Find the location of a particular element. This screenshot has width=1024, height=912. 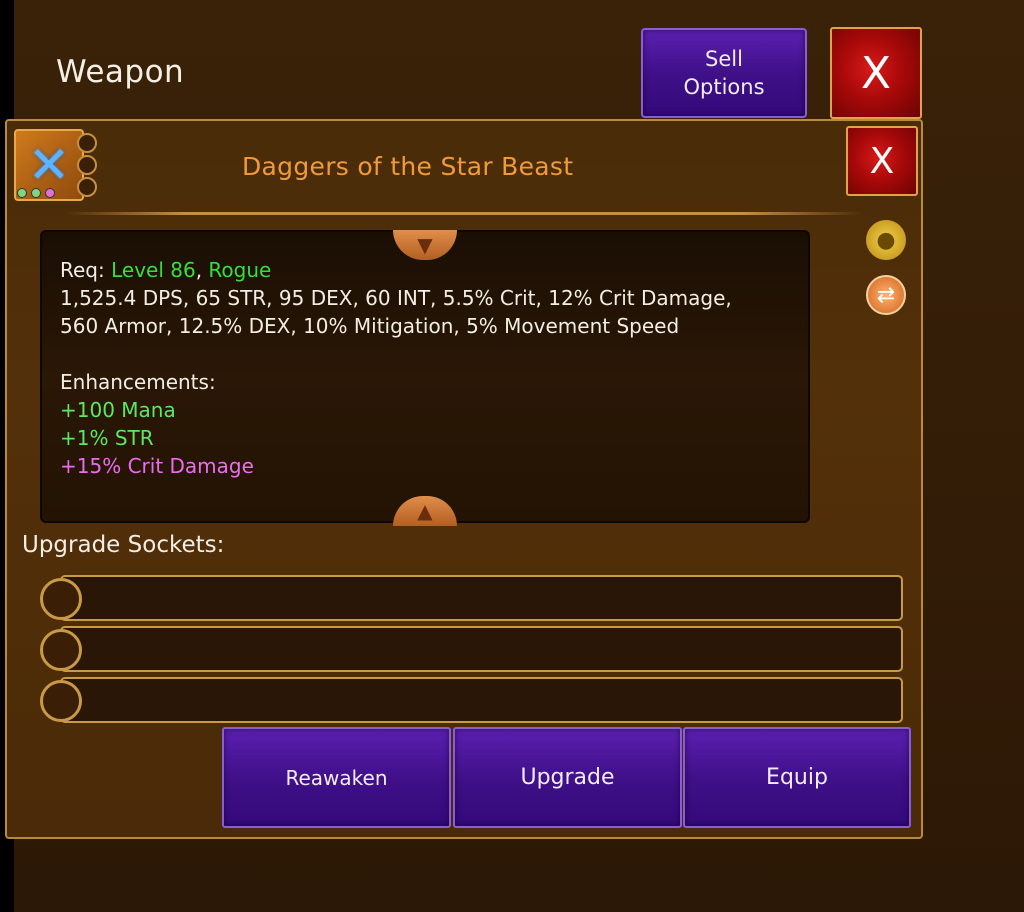

requirements-line: Req: Level 86, Rogue is located at coordinates (166, 270).